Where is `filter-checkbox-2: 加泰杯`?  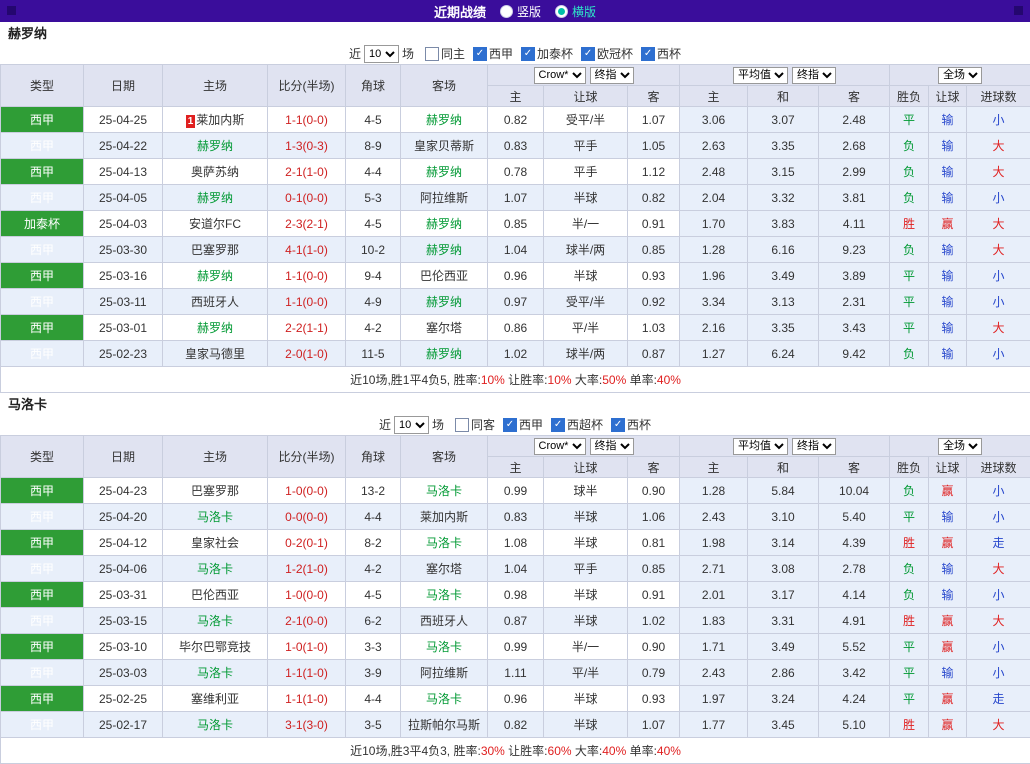 filter-checkbox-2: 加泰杯 is located at coordinates (547, 53).